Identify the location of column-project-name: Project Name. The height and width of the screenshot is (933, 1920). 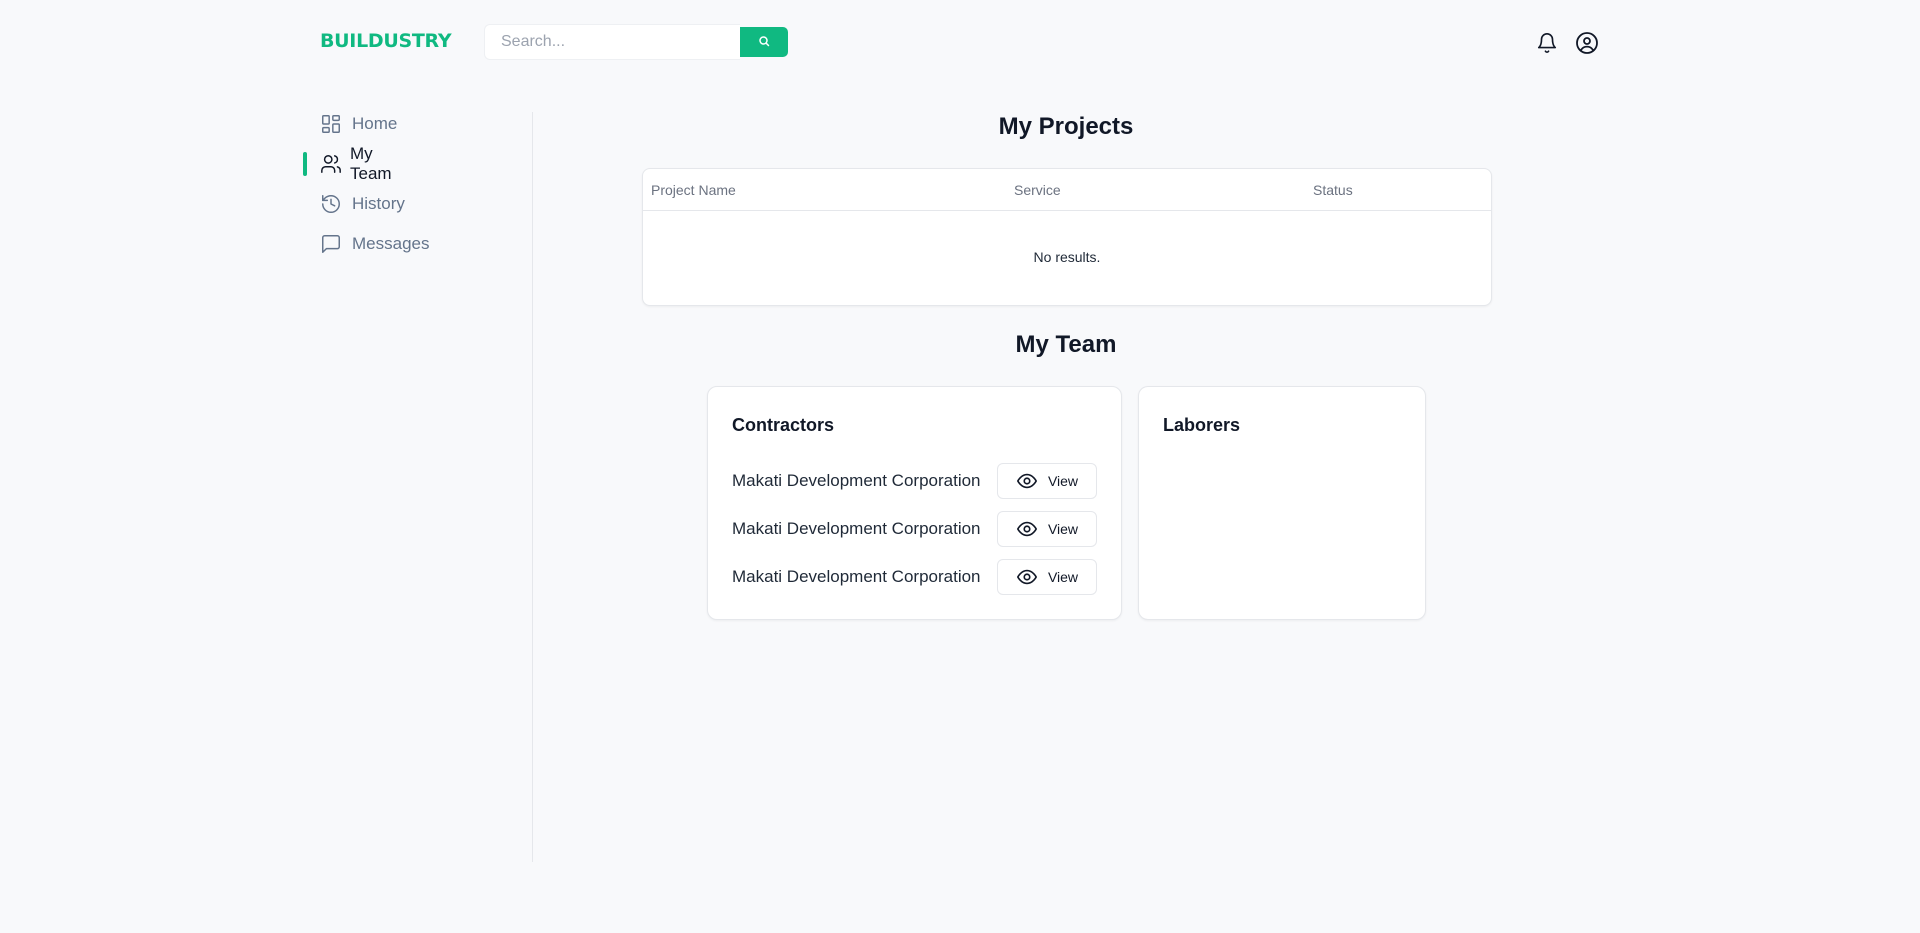
(693, 190).